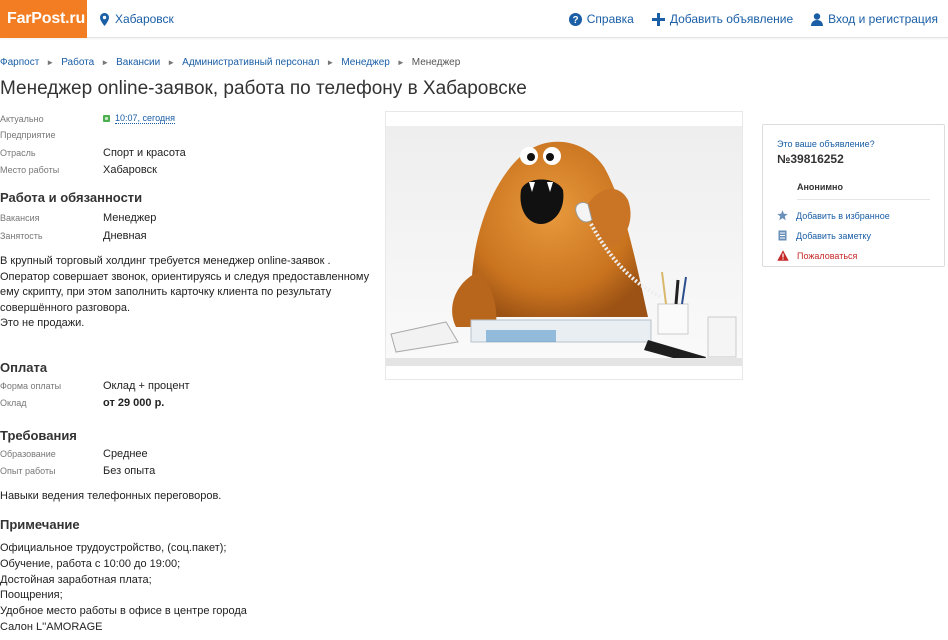 The image size is (948, 640). Describe the element at coordinates (186, 456) in the screenshot. I see `field-education: Образование Среднее` at that location.